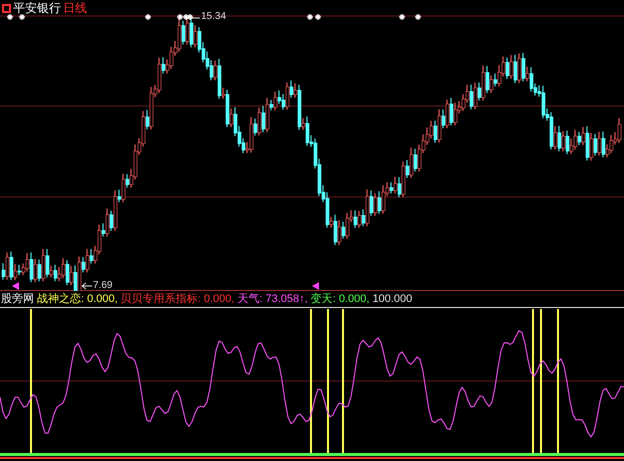 The height and width of the screenshot is (461, 624). What do you see at coordinates (77, 299) in the screenshot?
I see `legend-value: 战神之恋: 0.000,` at bounding box center [77, 299].